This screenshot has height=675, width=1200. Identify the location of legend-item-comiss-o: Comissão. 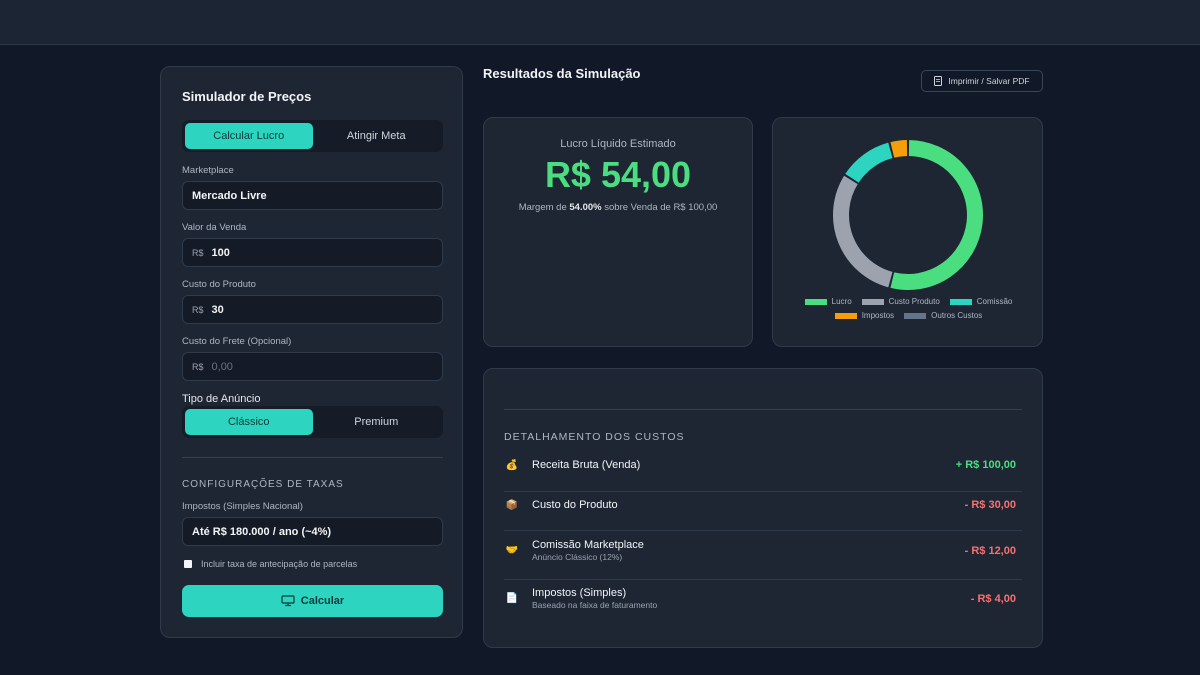
(981, 301).